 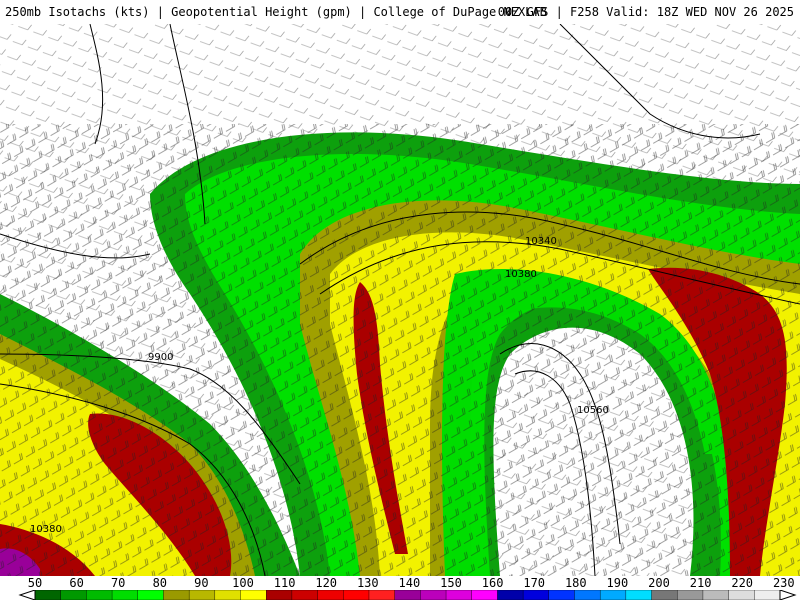 What do you see at coordinates (409, 583) in the screenshot?
I see `scale-tick-label: 140` at bounding box center [409, 583].